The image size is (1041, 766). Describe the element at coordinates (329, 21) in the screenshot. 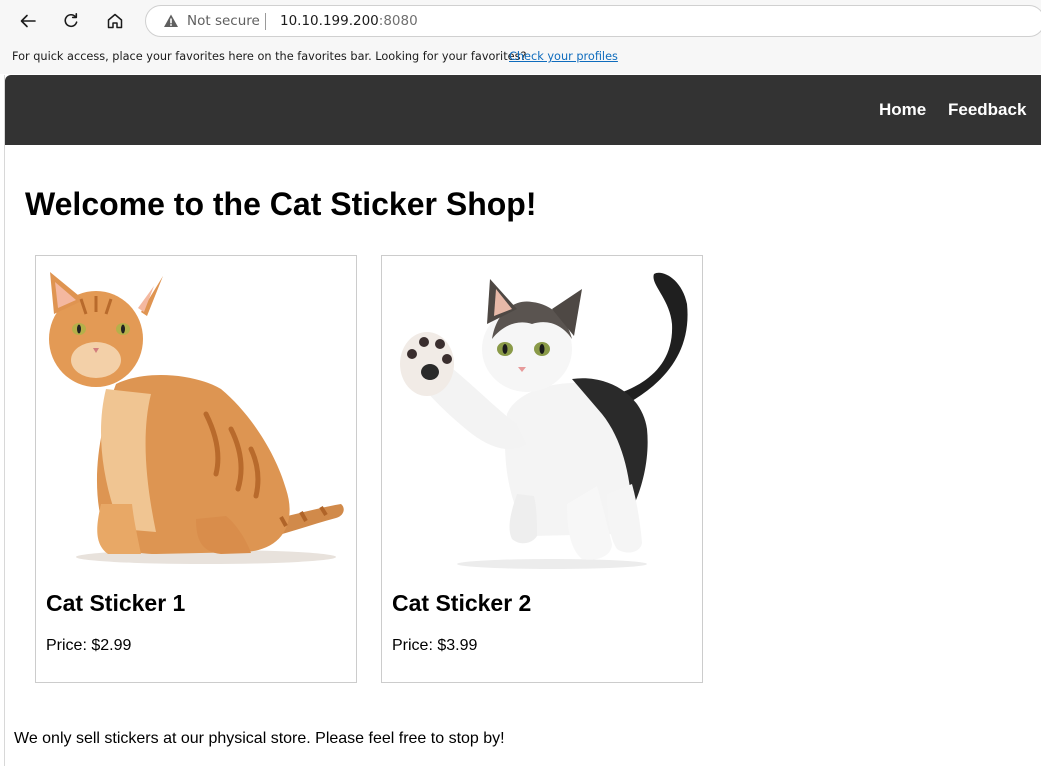

I see `url-host: 10.10.199.200` at that location.